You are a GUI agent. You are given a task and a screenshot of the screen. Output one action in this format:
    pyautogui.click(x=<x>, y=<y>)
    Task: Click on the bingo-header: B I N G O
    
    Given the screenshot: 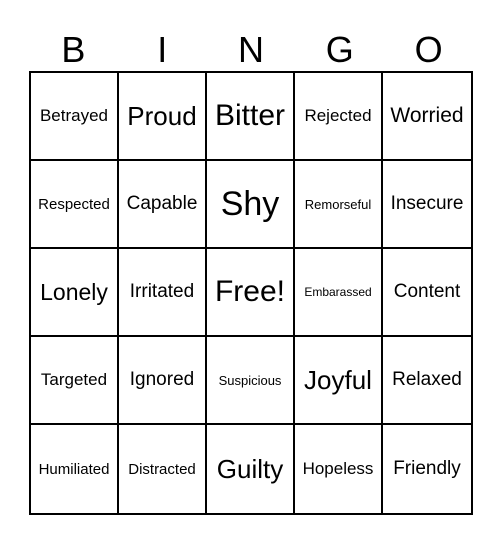 What is the action you would take?
    pyautogui.click(x=251, y=50)
    